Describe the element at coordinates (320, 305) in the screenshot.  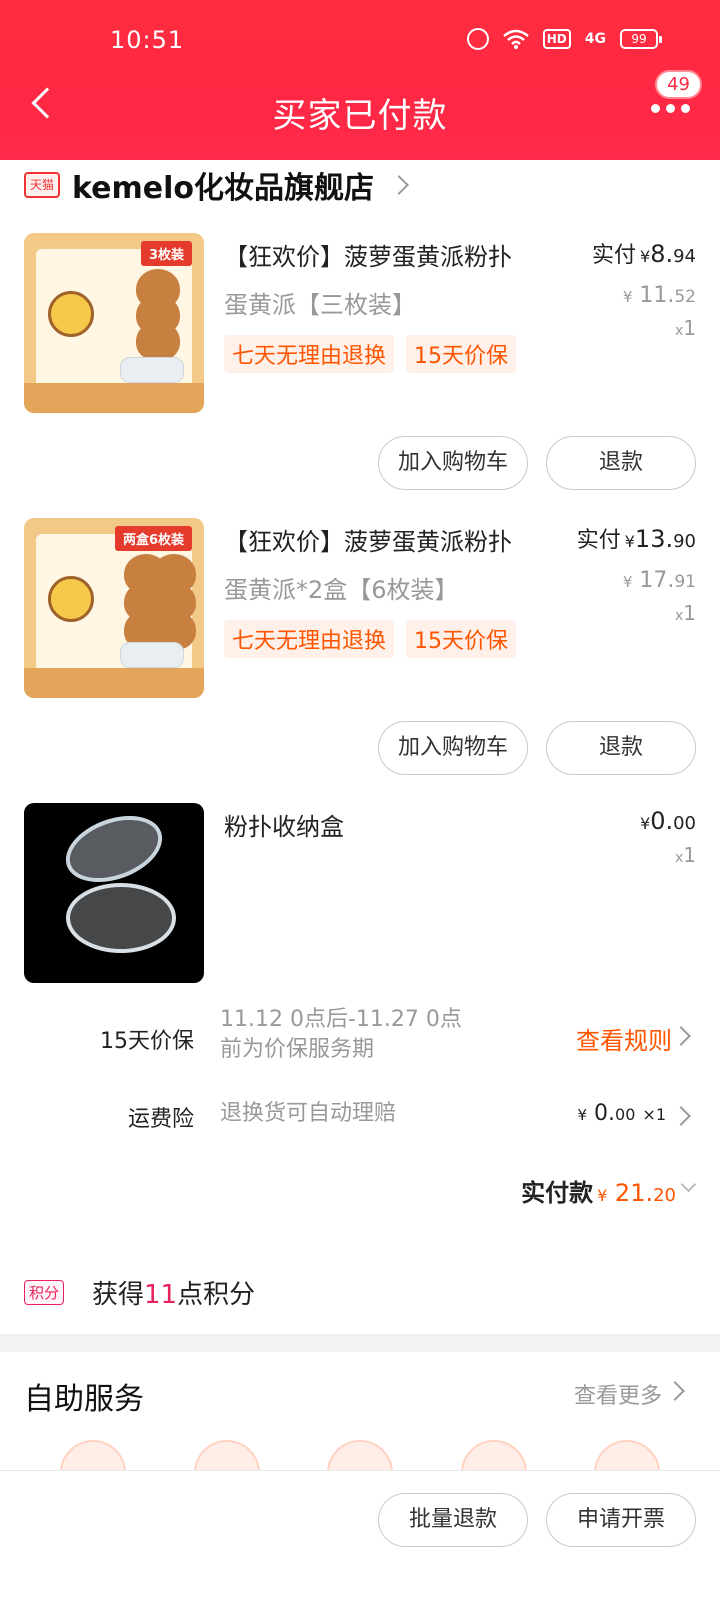
I see `item-sku: 蛋黄派【三枚装】` at that location.